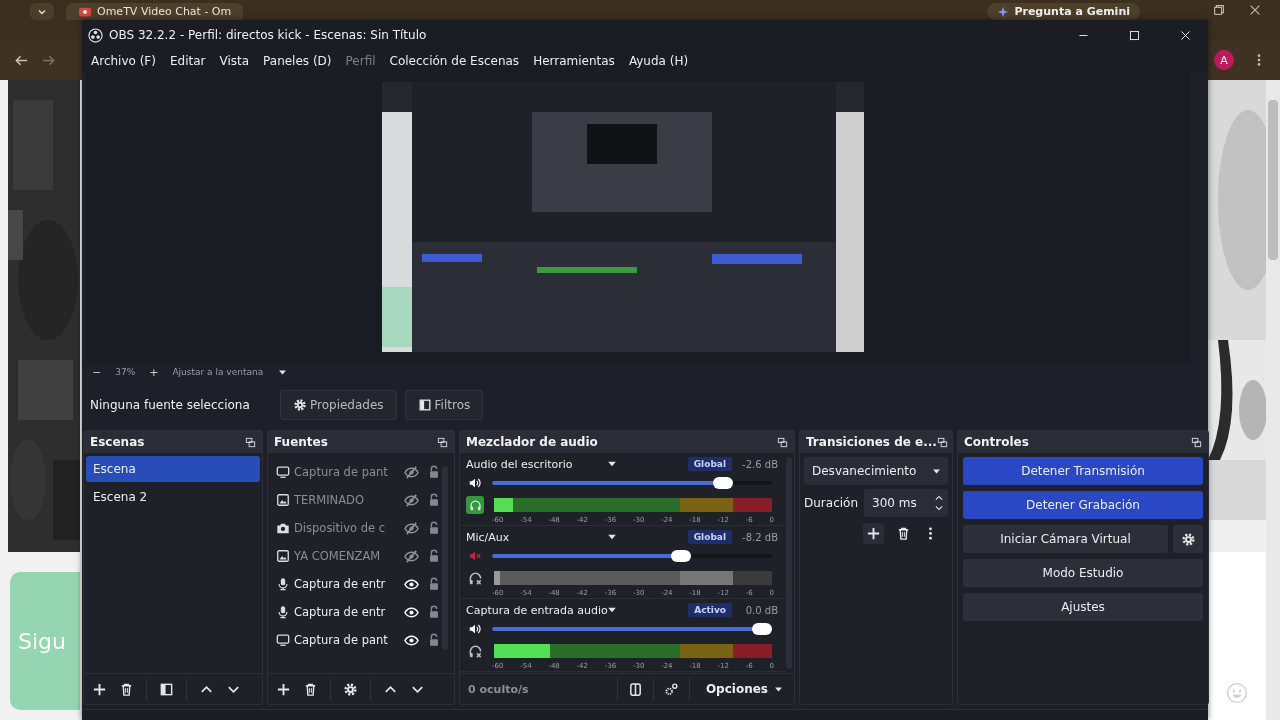 The image size is (1280, 720). Describe the element at coordinates (760, 537) in the screenshot. I see `volume-reading: -8.2 dB` at that location.